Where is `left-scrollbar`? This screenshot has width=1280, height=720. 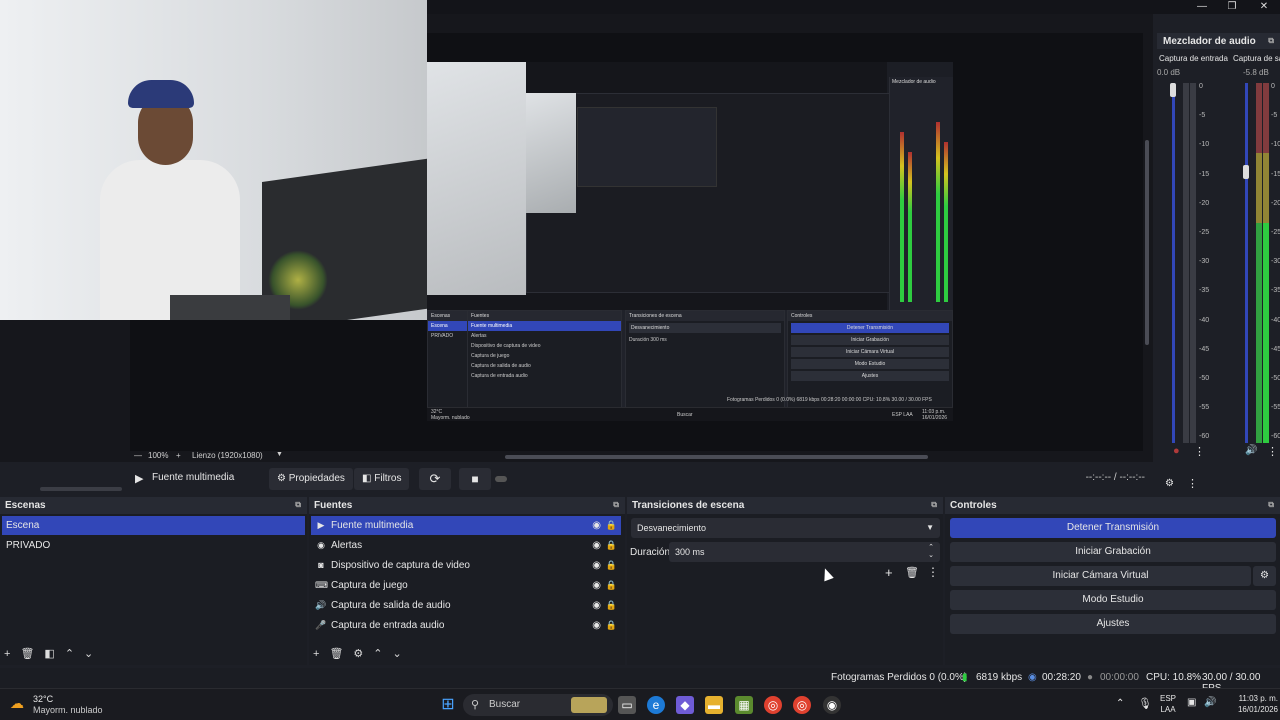
left-scrollbar is located at coordinates (81, 489).